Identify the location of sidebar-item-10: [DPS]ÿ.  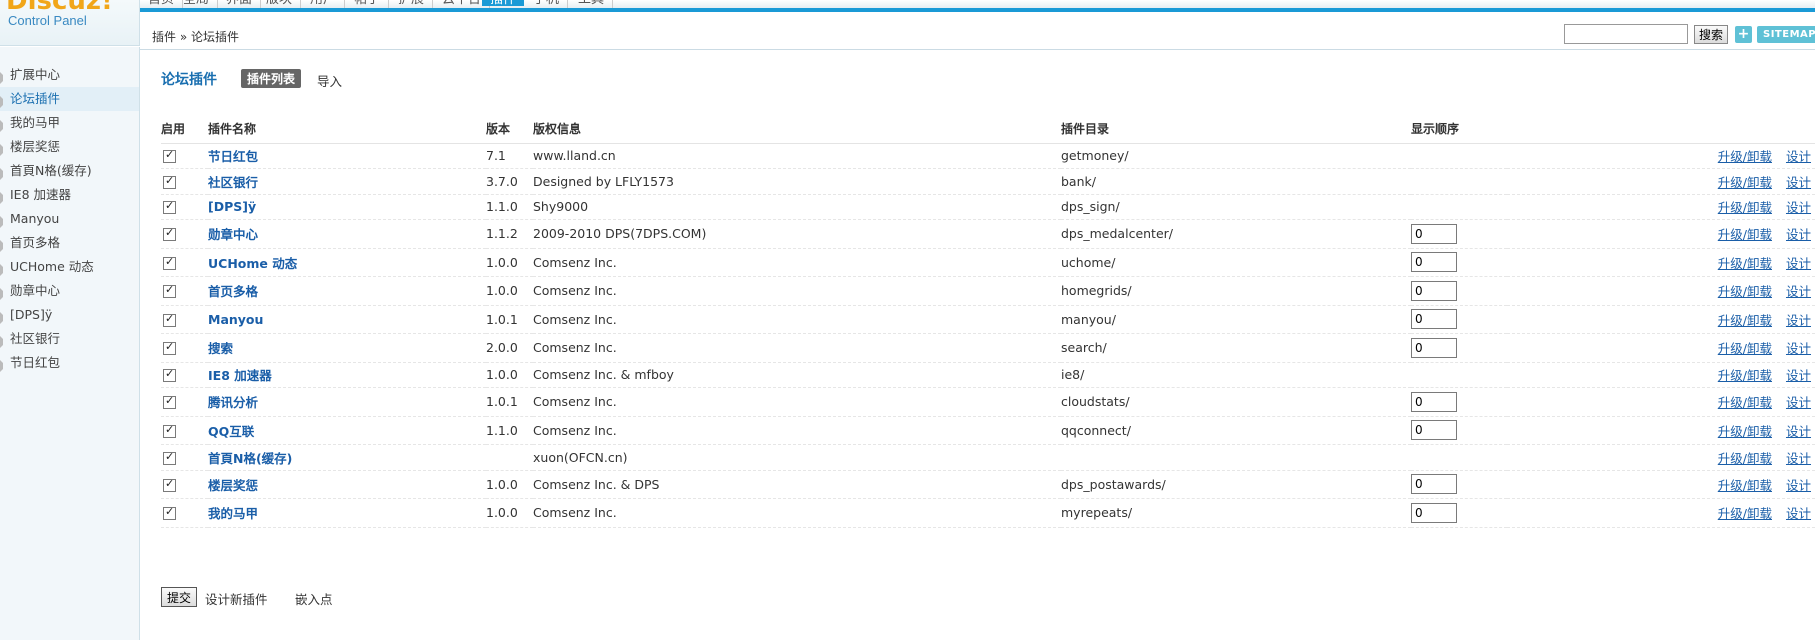
(69, 315).